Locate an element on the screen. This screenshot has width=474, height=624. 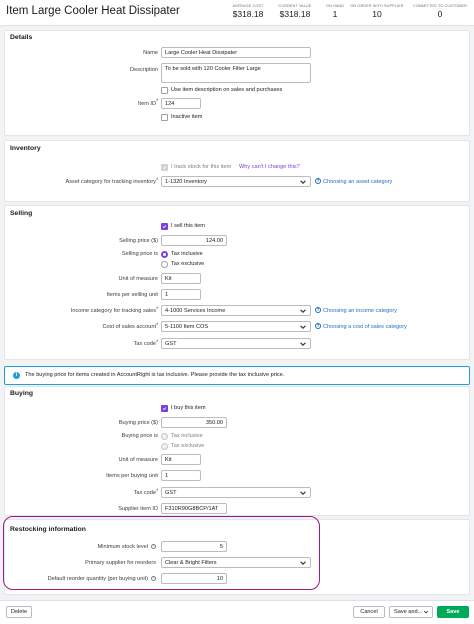
buying-tax-exclusive-radio is located at coordinates (164, 446).